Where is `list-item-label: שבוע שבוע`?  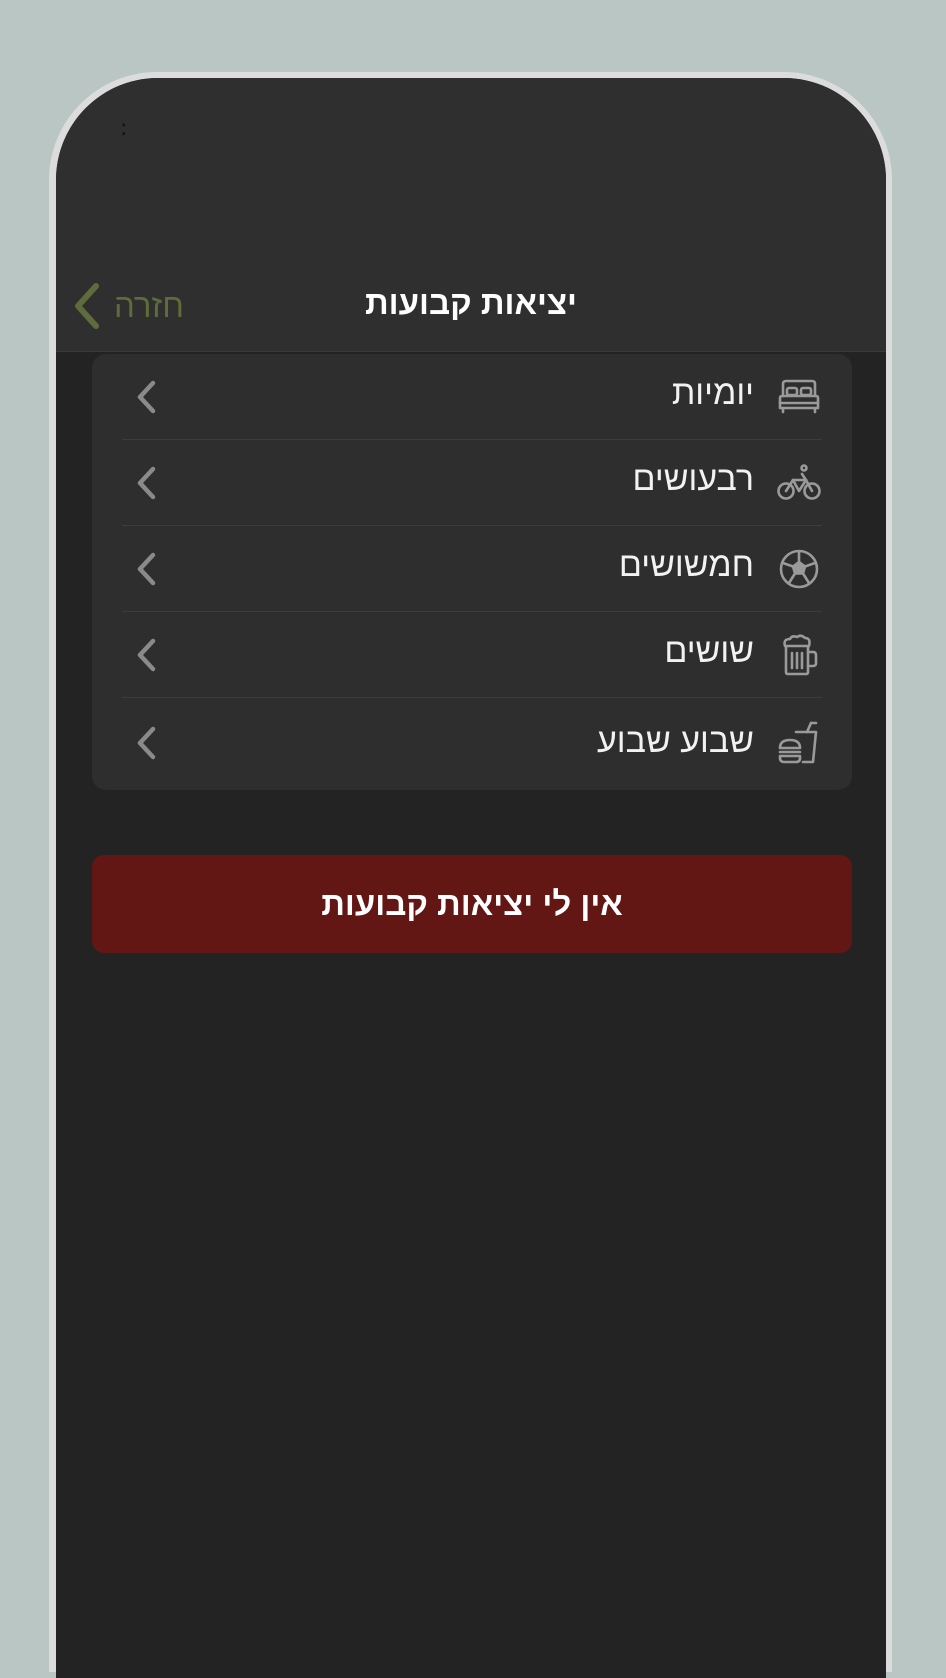 list-item-label: שבוע שבוע is located at coordinates (675, 741).